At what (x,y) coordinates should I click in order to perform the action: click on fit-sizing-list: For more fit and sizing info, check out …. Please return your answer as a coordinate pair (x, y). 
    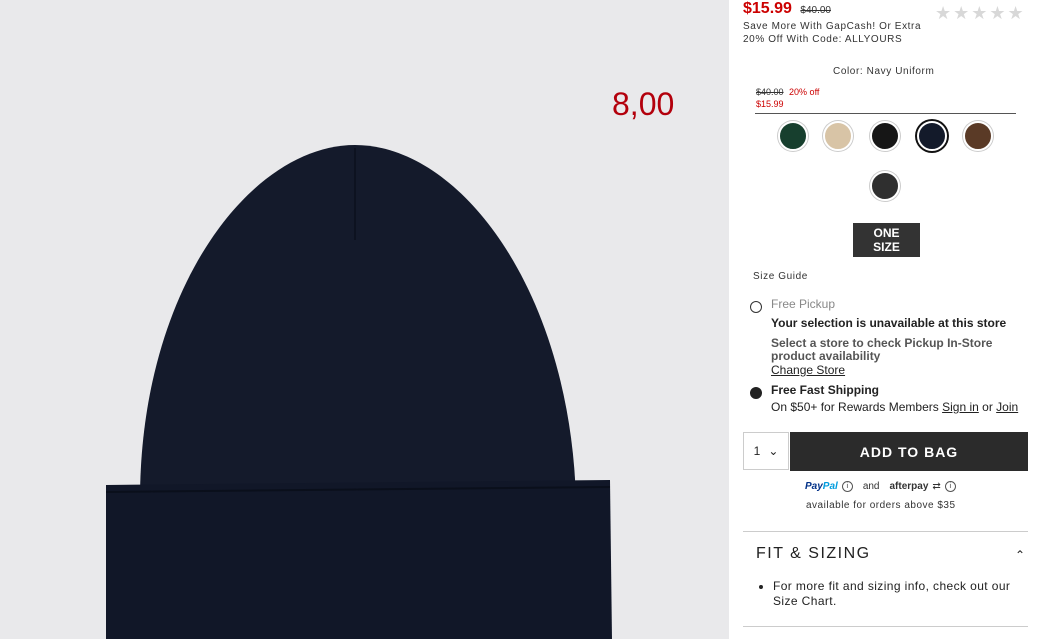
    Looking at the image, I should click on (890, 594).